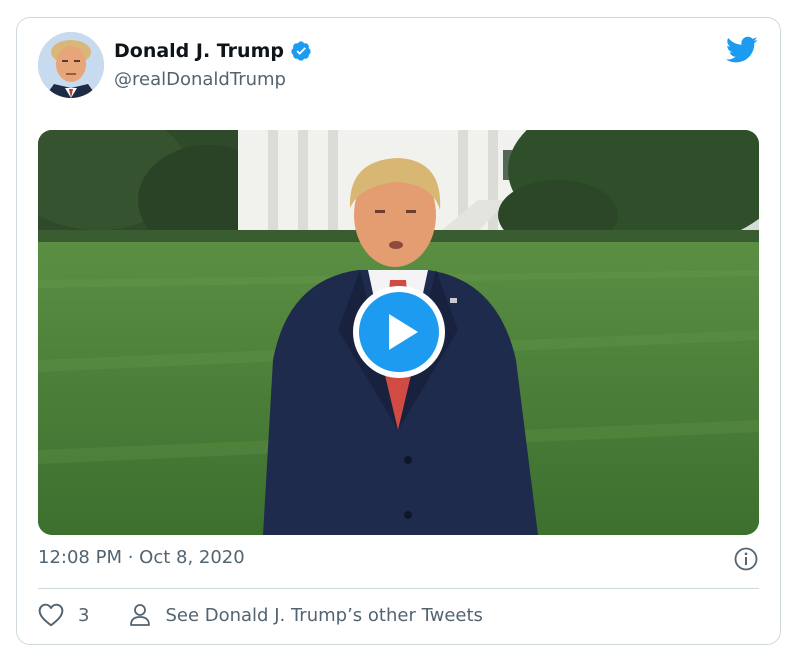 The width and height of the screenshot is (799, 665). I want to click on verified-badge-icon, so click(301, 51).